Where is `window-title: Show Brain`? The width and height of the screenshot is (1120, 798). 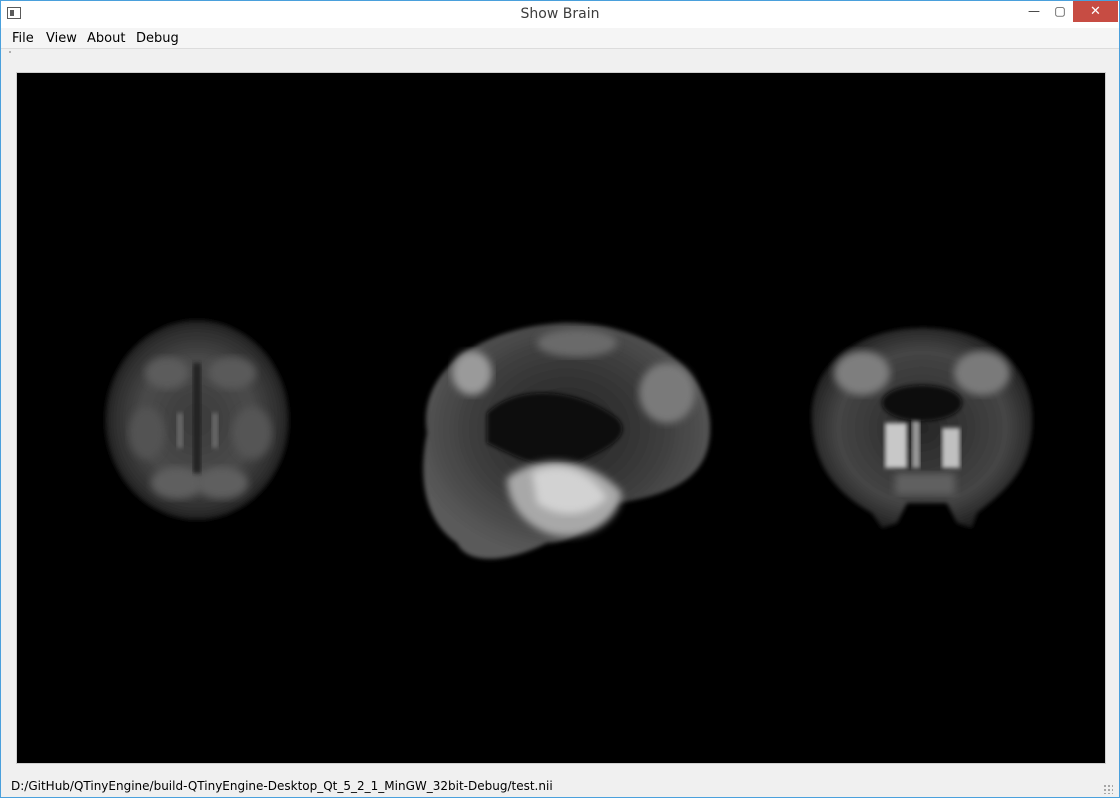 window-title: Show Brain is located at coordinates (560, 14).